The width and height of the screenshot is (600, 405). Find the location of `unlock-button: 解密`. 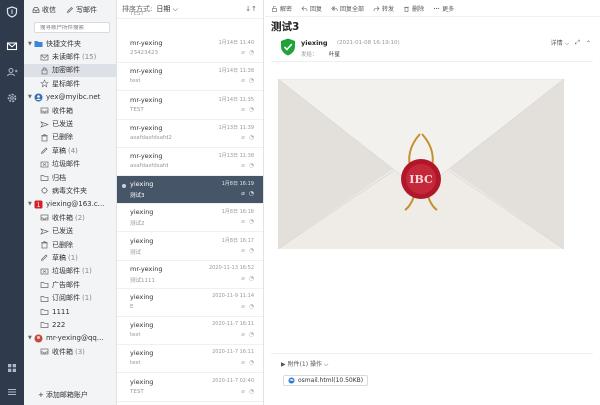

unlock-button: 解密 is located at coordinates (281, 8).